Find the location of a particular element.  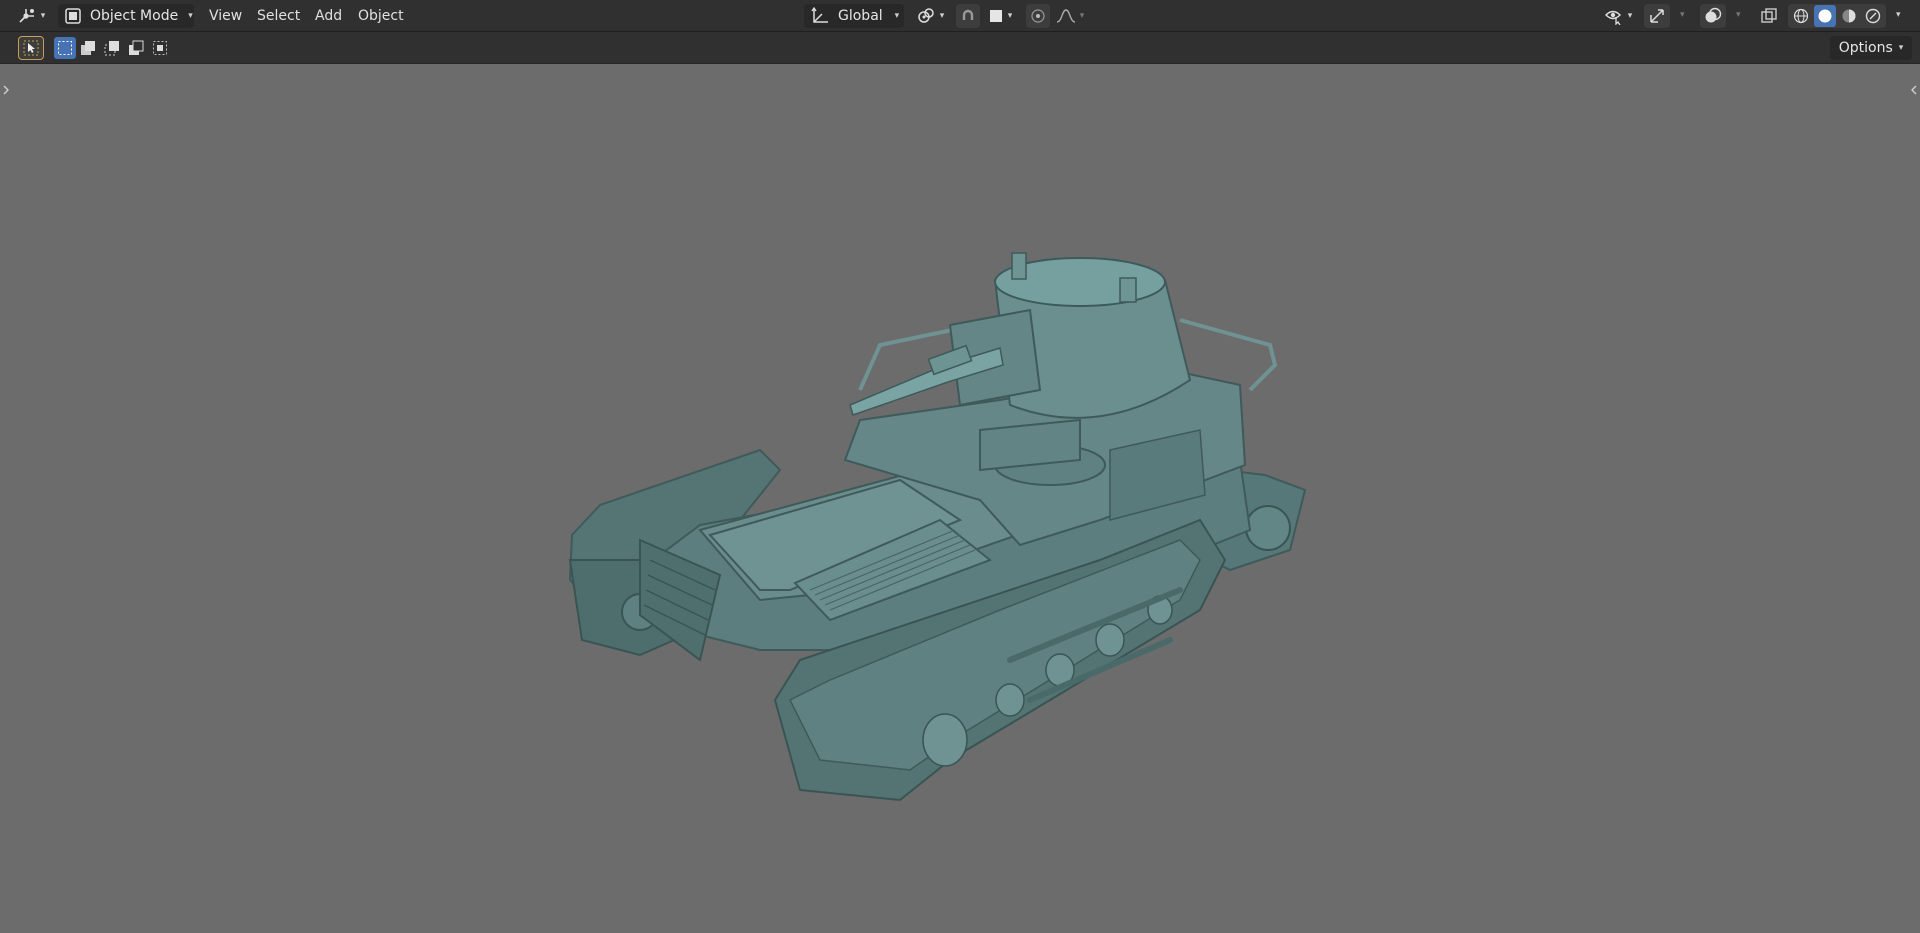

new-selection-icon is located at coordinates (65, 48).